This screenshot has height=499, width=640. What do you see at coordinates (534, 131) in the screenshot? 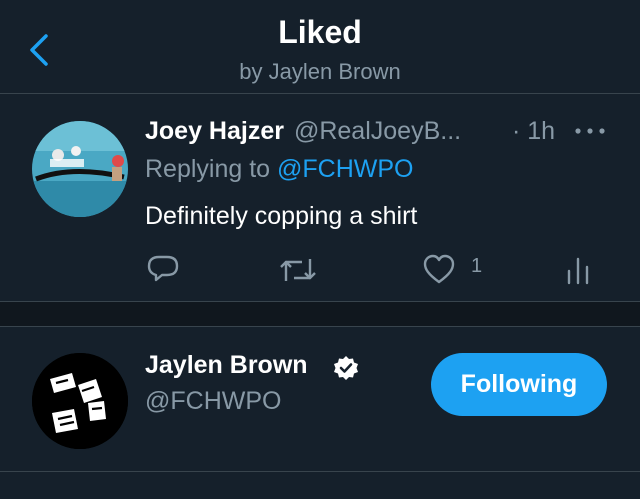
I see `tweet-time: · 1h` at bounding box center [534, 131].